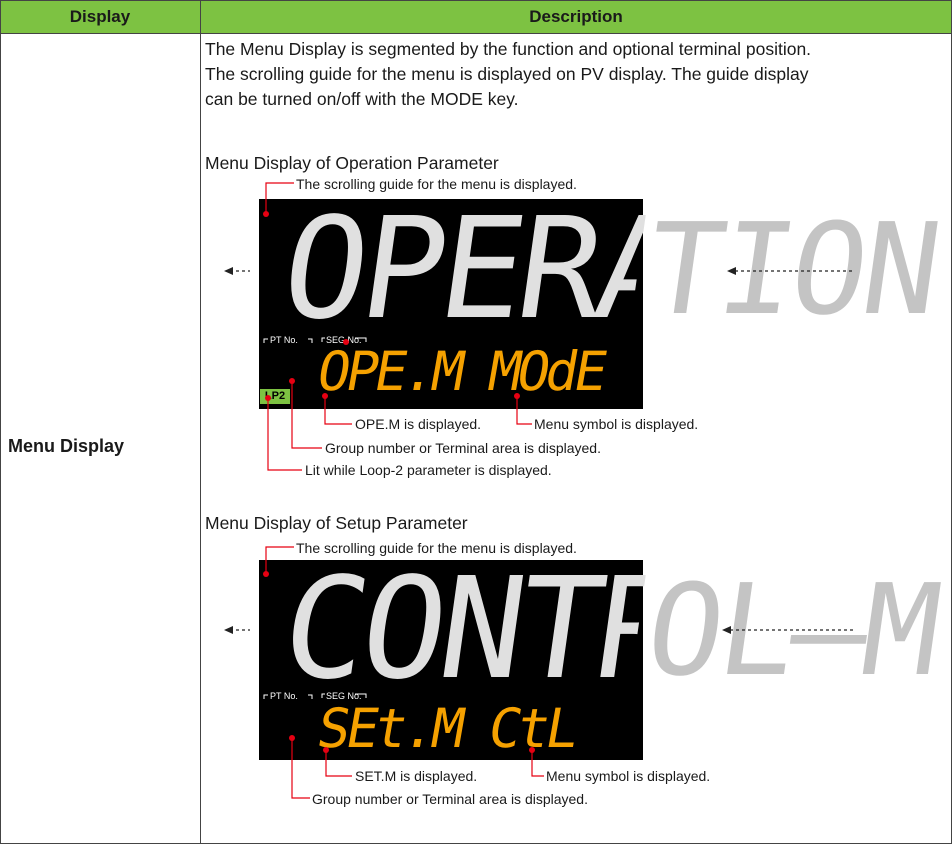 This screenshot has height=844, width=952. Describe the element at coordinates (266, 214) in the screenshot. I see `operation-dot-scrolling-guide` at that location.